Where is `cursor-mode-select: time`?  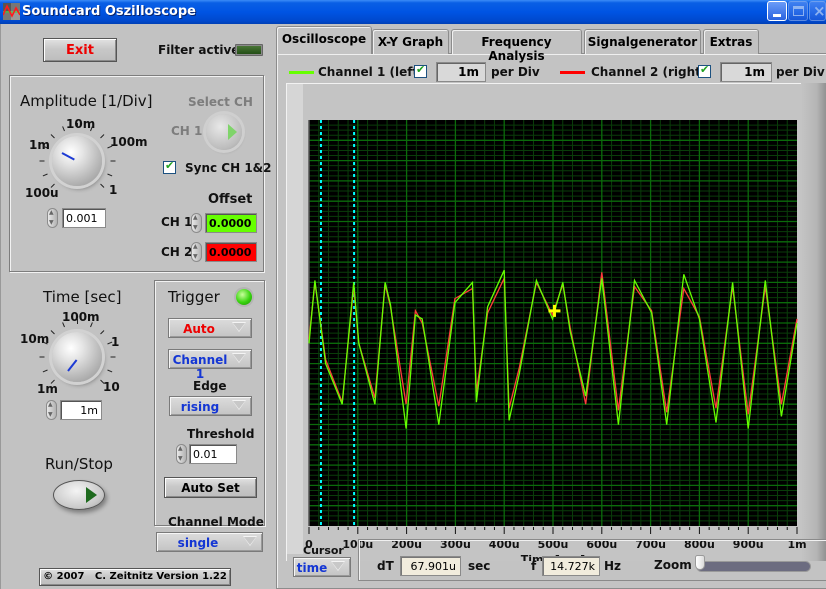
cursor-mode-select: time is located at coordinates (322, 567).